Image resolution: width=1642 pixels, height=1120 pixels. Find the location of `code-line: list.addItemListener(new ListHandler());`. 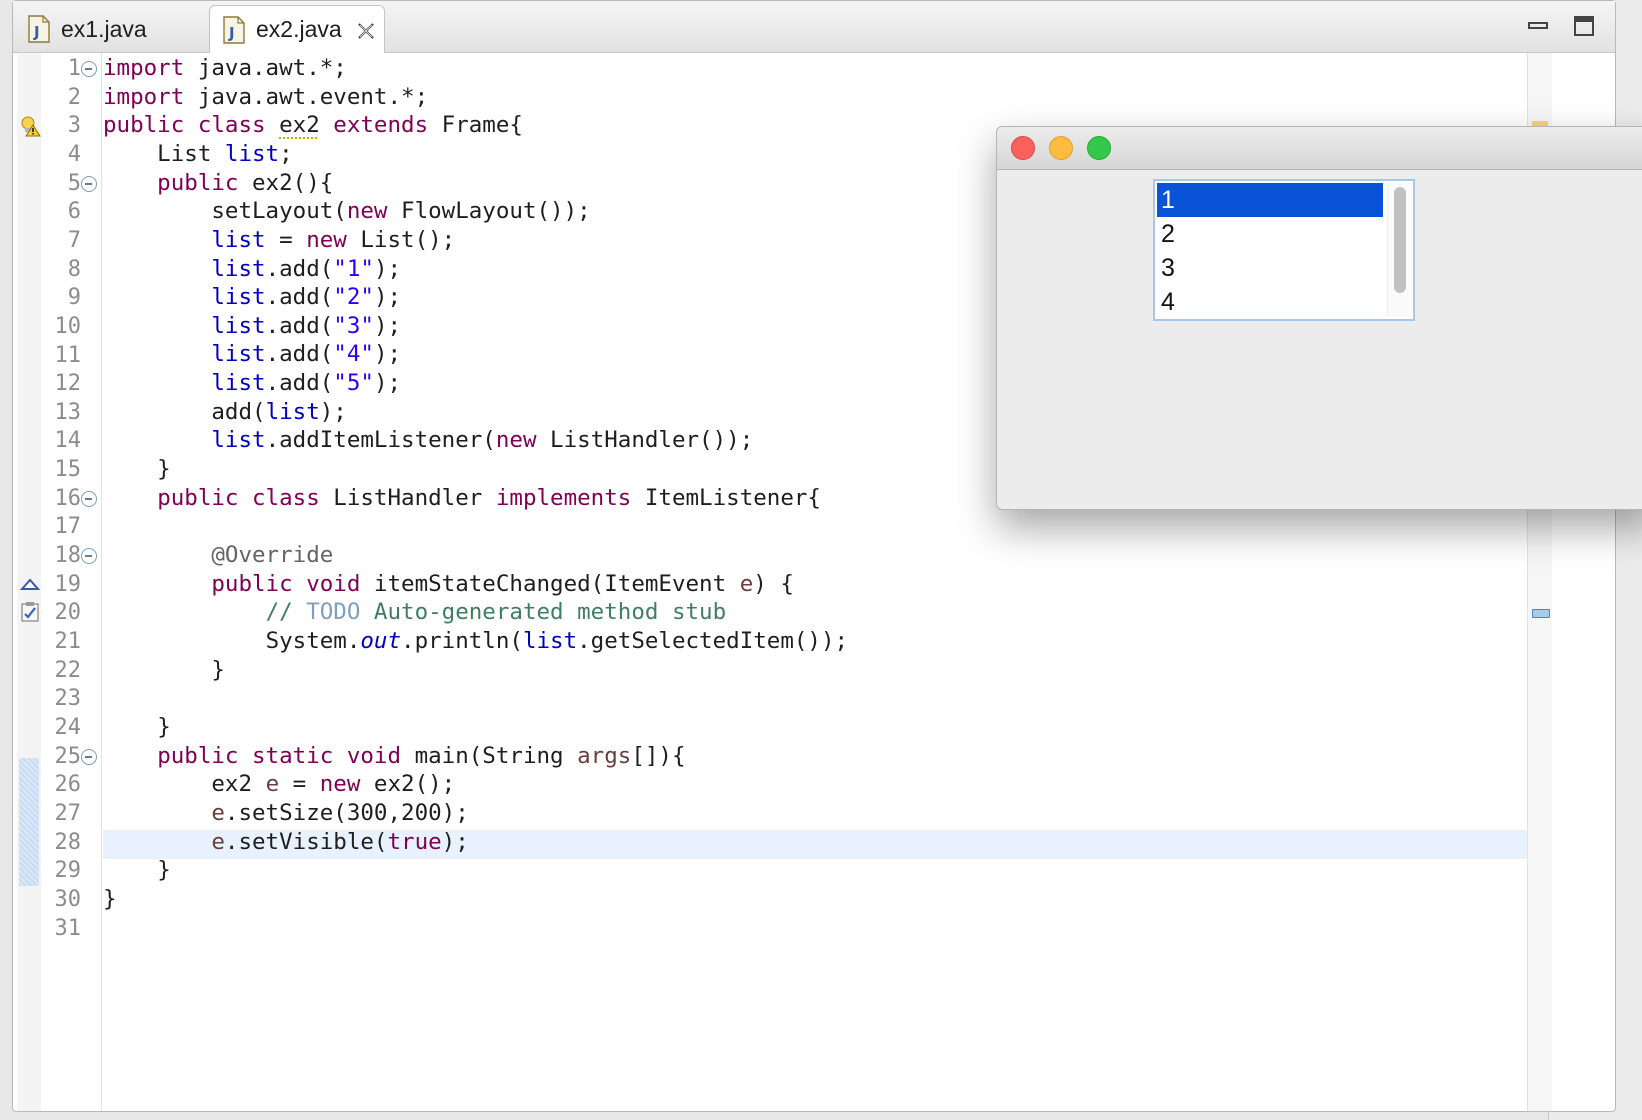

code-line: list.addItemListener(new ListHandler()); is located at coordinates (428, 440).